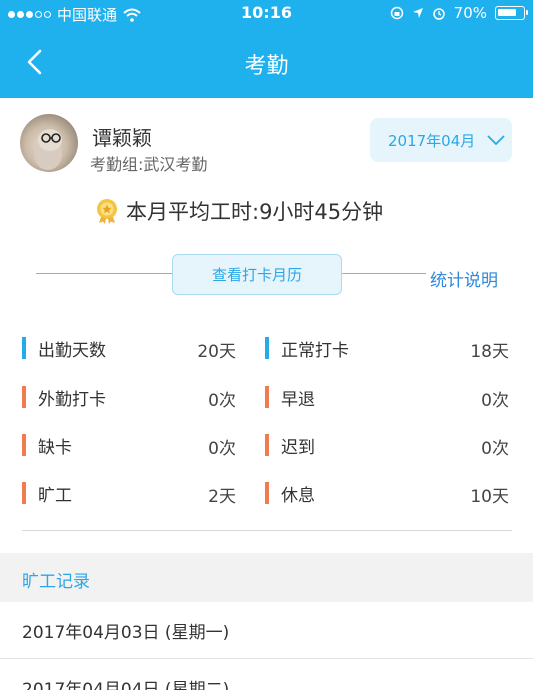  I want to click on stat-rest: 休息 10天, so click(387, 494).